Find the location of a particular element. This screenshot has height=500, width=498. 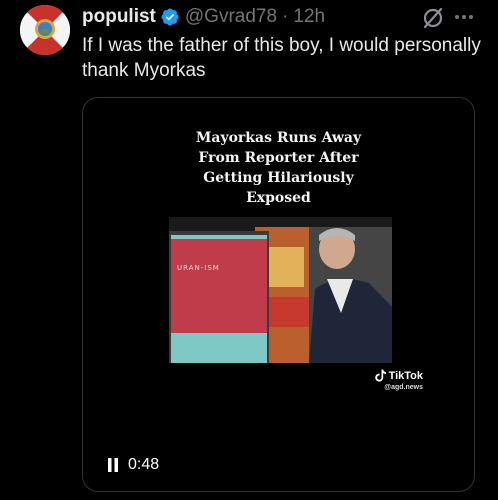

avatar is located at coordinates (45, 30).